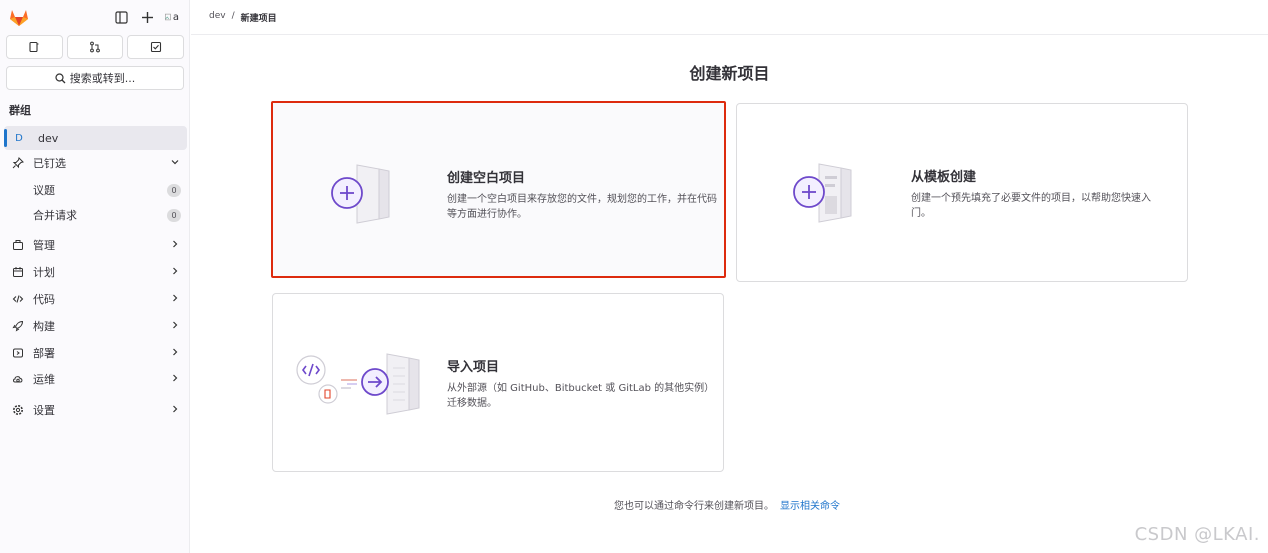 This screenshot has height=553, width=1268. What do you see at coordinates (95, 215) in the screenshot?
I see `sidebar-item-merge-requests: 合并请求 0` at bounding box center [95, 215].